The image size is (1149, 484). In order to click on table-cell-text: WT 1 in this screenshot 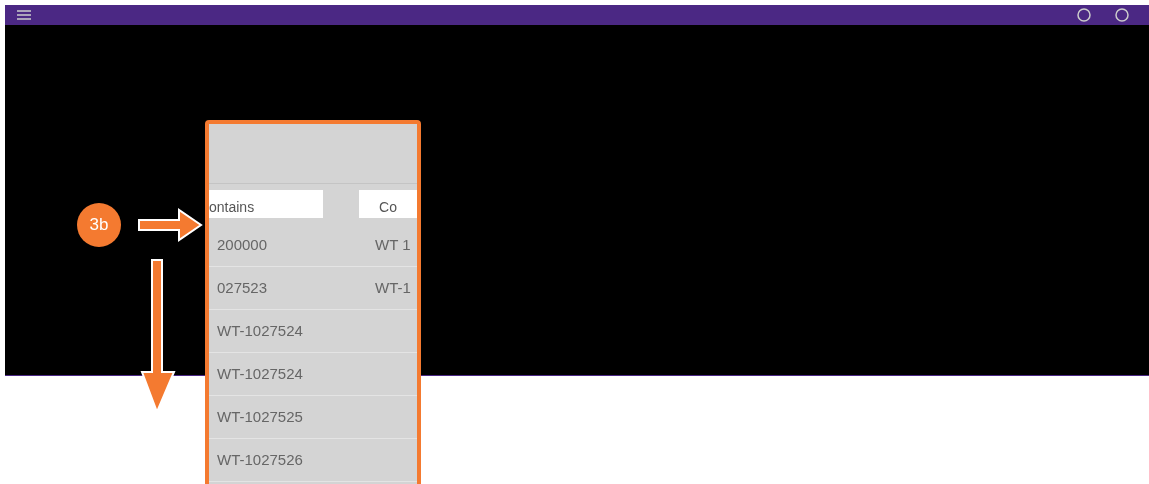, I will do `click(393, 244)`.